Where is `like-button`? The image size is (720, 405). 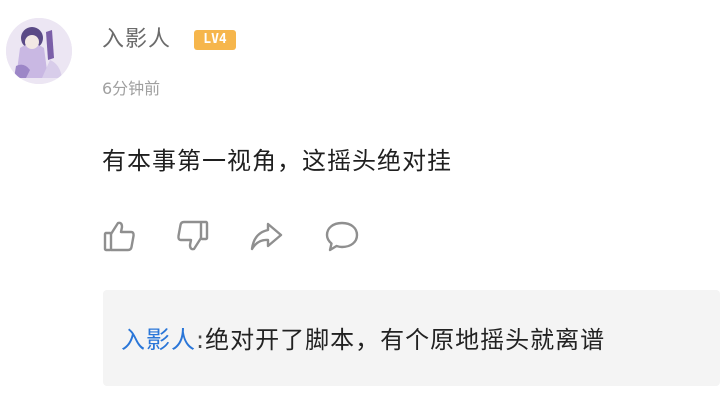
like-button is located at coordinates (120, 236).